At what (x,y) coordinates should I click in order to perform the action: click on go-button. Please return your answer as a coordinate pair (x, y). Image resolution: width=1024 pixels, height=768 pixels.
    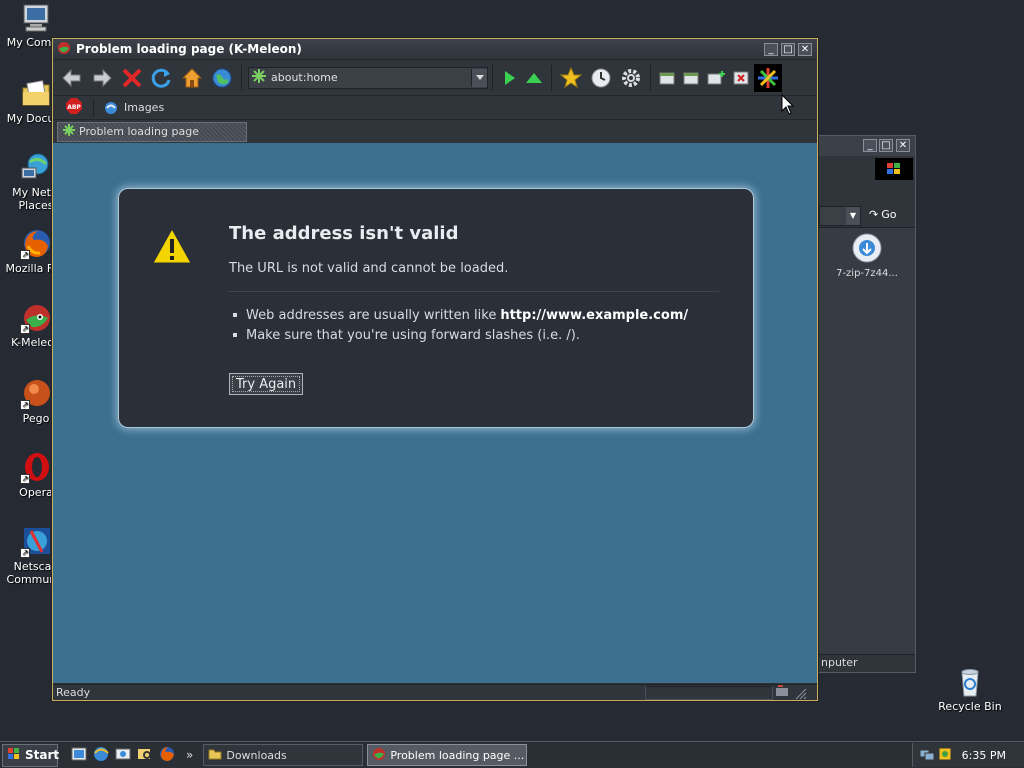
    Looking at the image, I should click on (509, 78).